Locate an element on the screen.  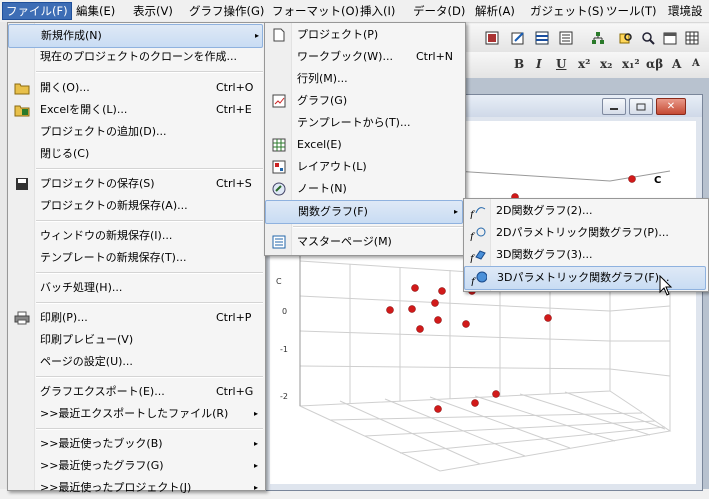
minimize-icon is located at coordinates (614, 106).